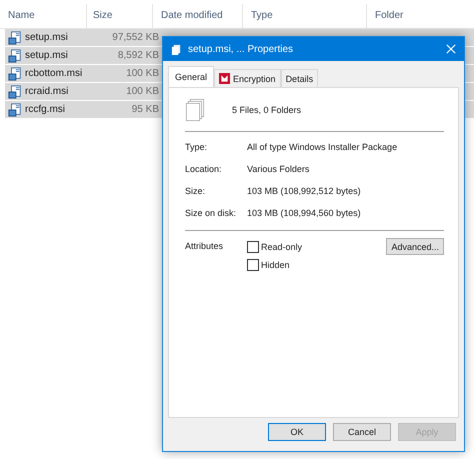 The image size is (474, 459). What do you see at coordinates (278, 169) in the screenshot?
I see `property-value: Various Folders` at bounding box center [278, 169].